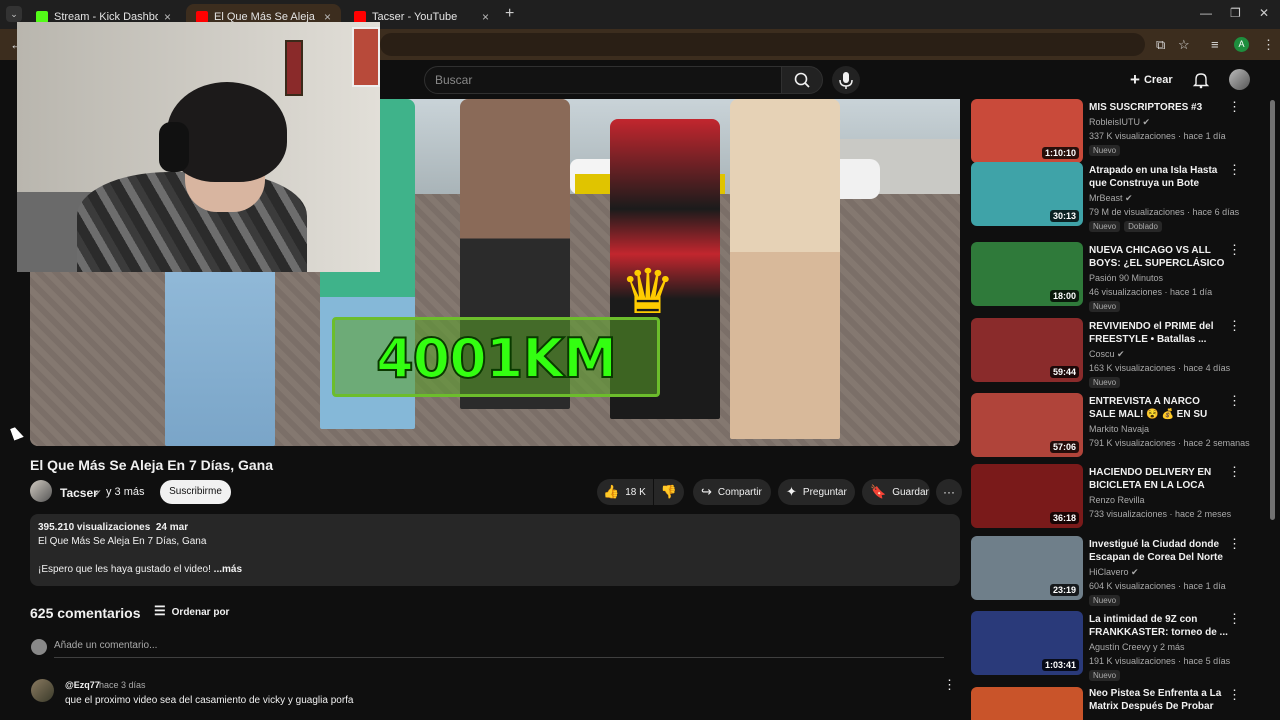 Image resolution: width=1280 pixels, height=720 pixels. I want to click on minimize-icon: —, so click(1206, 13).